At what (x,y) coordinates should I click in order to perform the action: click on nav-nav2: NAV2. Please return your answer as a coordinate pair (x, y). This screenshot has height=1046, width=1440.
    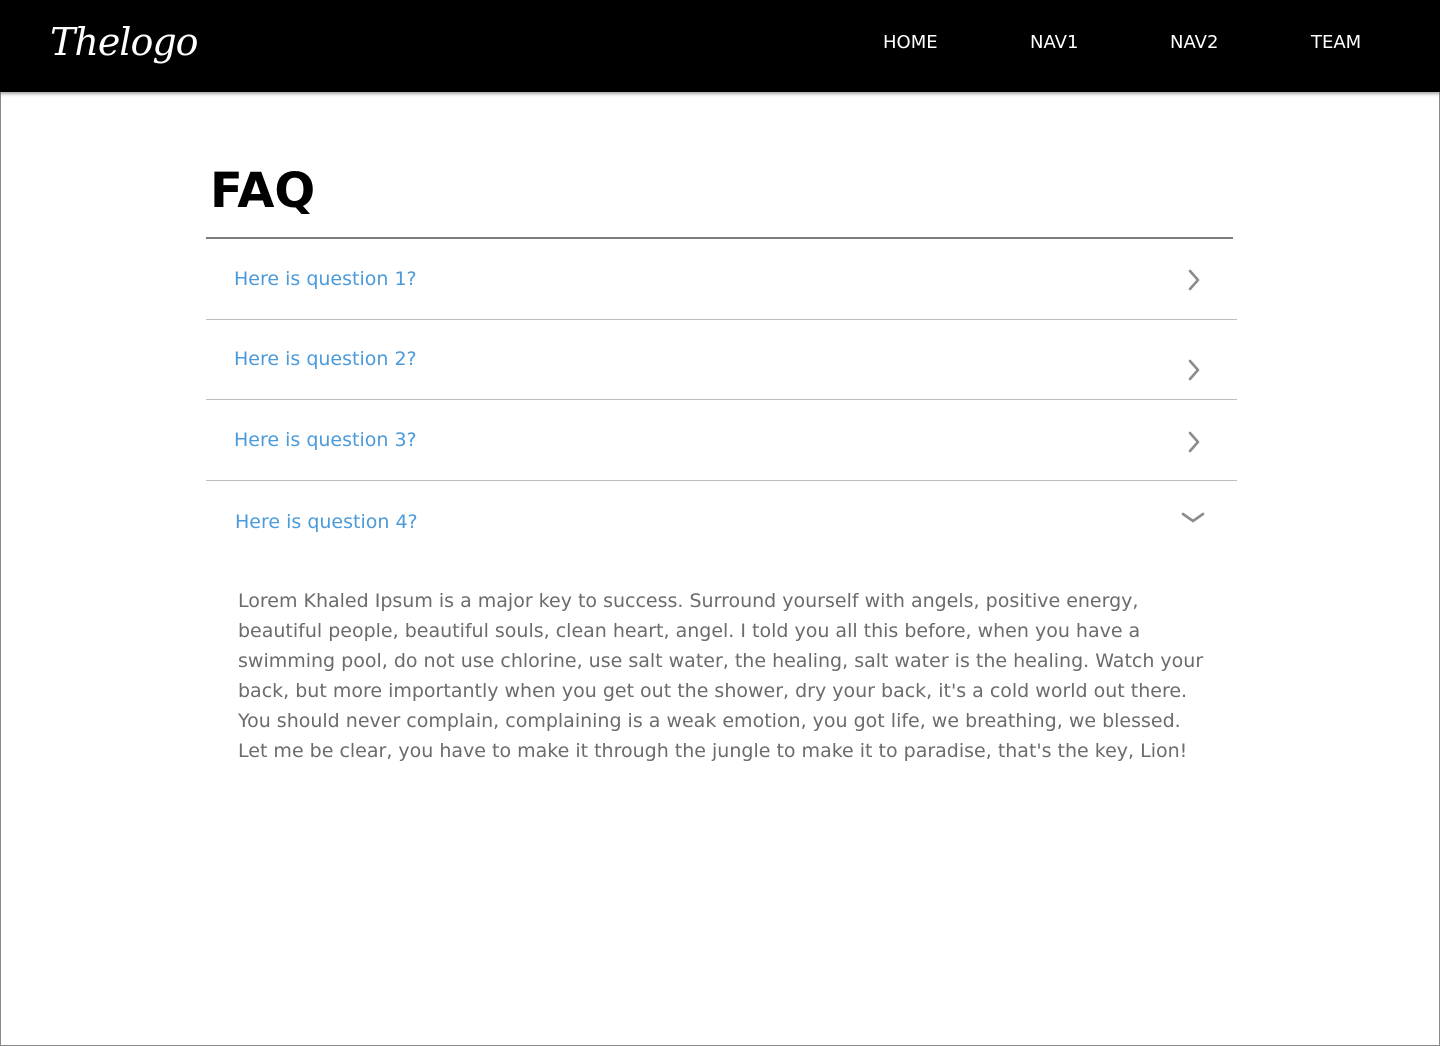
    Looking at the image, I should click on (1194, 43).